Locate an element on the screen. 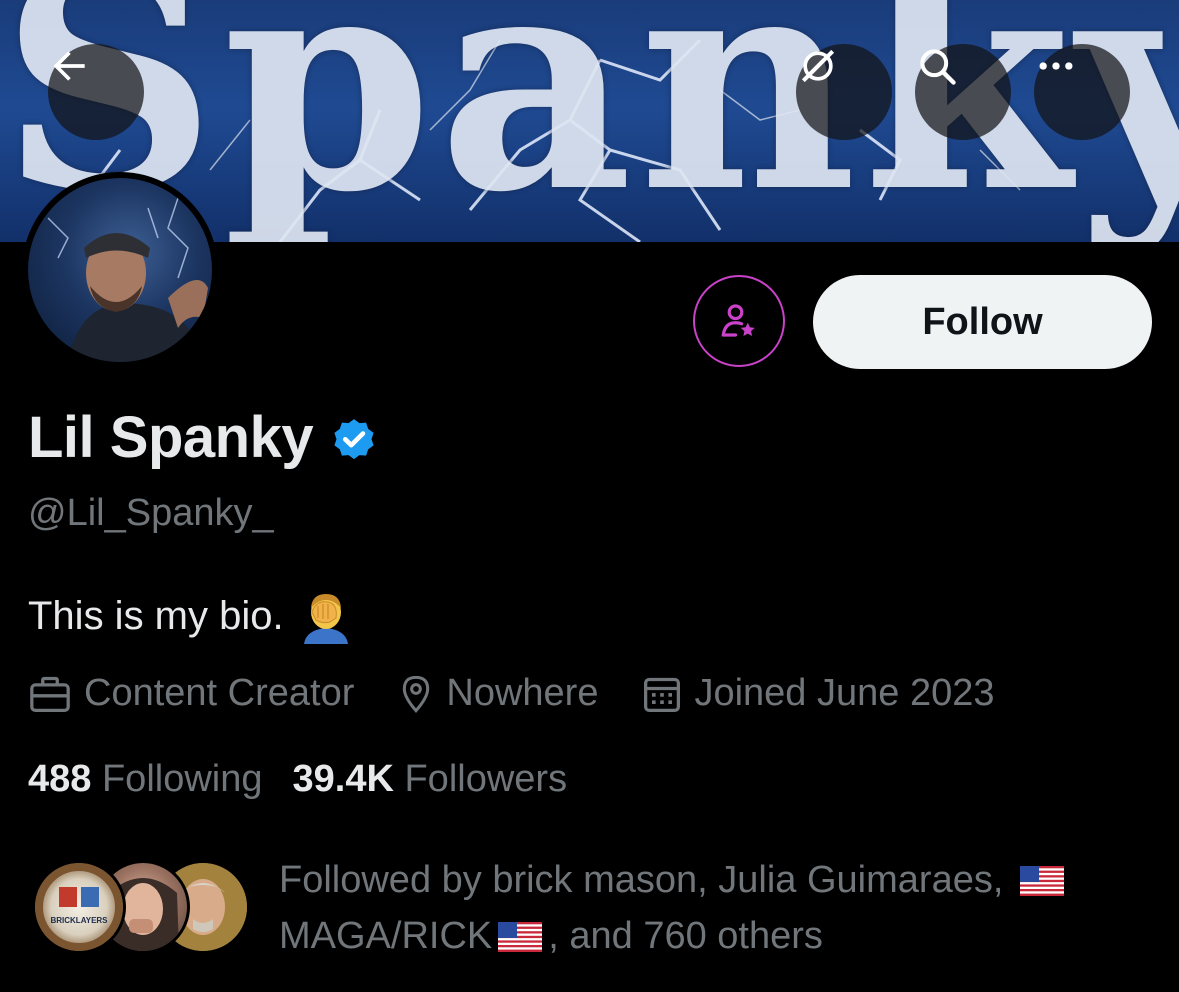  following-link: 488 Following is located at coordinates (145, 779).